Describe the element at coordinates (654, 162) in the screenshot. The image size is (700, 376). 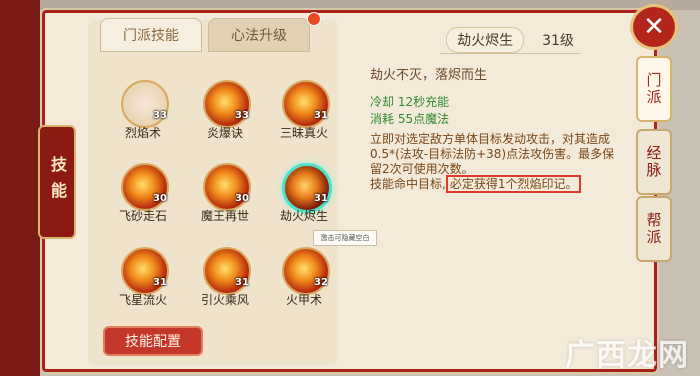
I see `right-tab-meridian: 经脉` at that location.